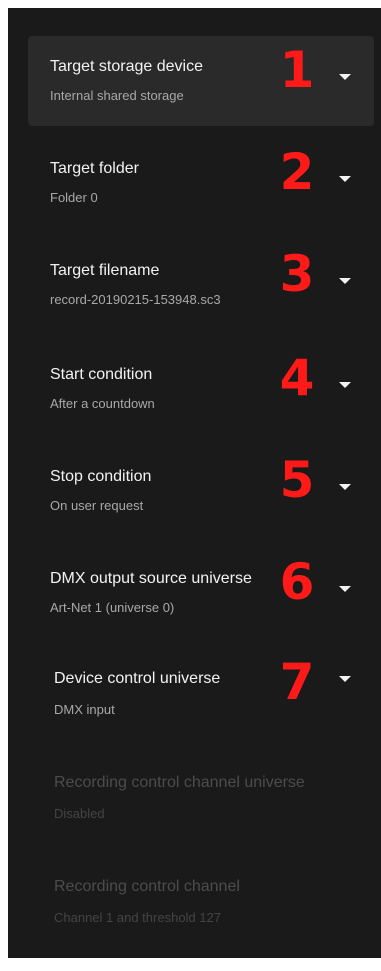 Image resolution: width=381 pixels, height=971 pixels. What do you see at coordinates (102, 403) in the screenshot?
I see `setting-value: After a countdown` at bounding box center [102, 403].